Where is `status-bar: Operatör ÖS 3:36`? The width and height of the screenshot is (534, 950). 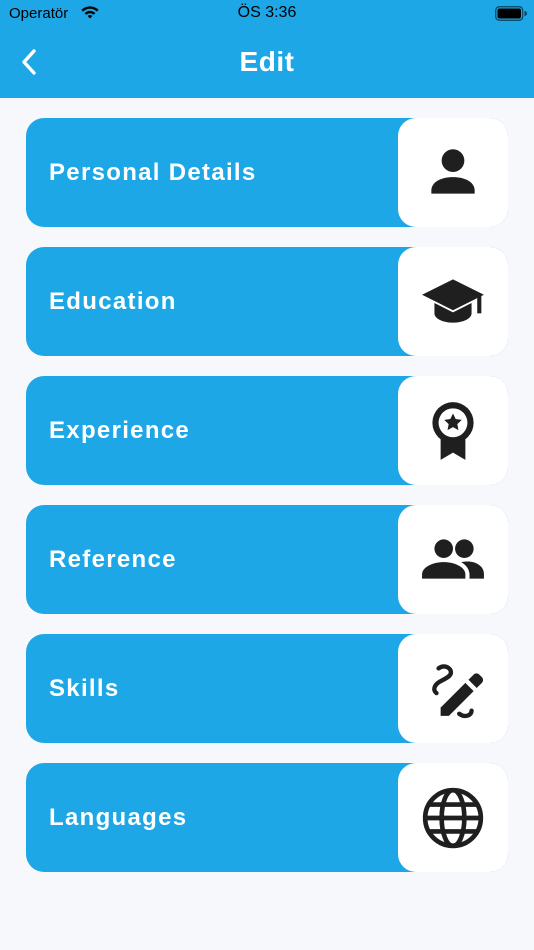
status-bar: Operatör ÖS 3:36 is located at coordinates (267, 14).